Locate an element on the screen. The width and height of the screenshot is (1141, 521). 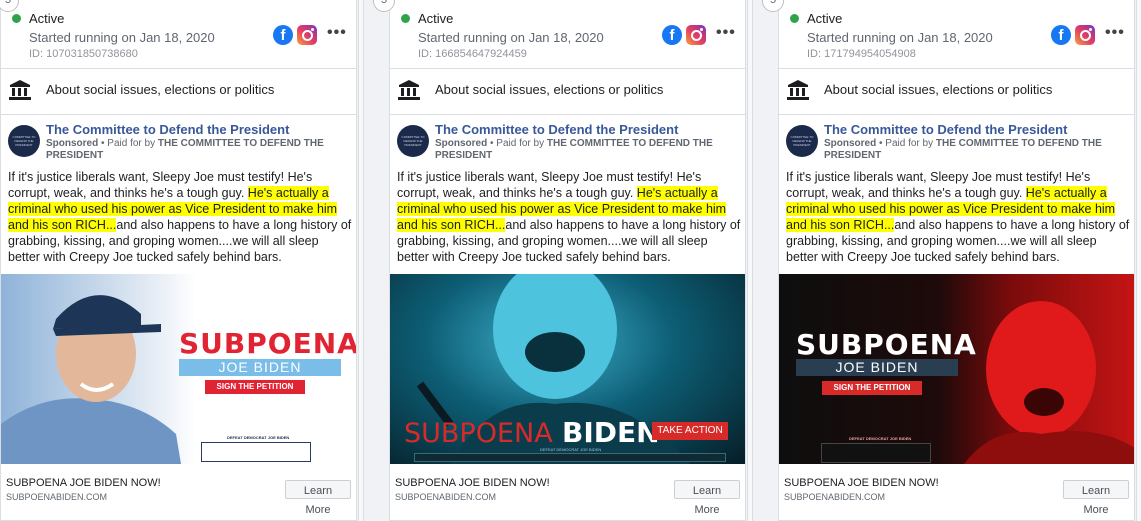
creative-name-banner: BIDEN is located at coordinates (611, 432).